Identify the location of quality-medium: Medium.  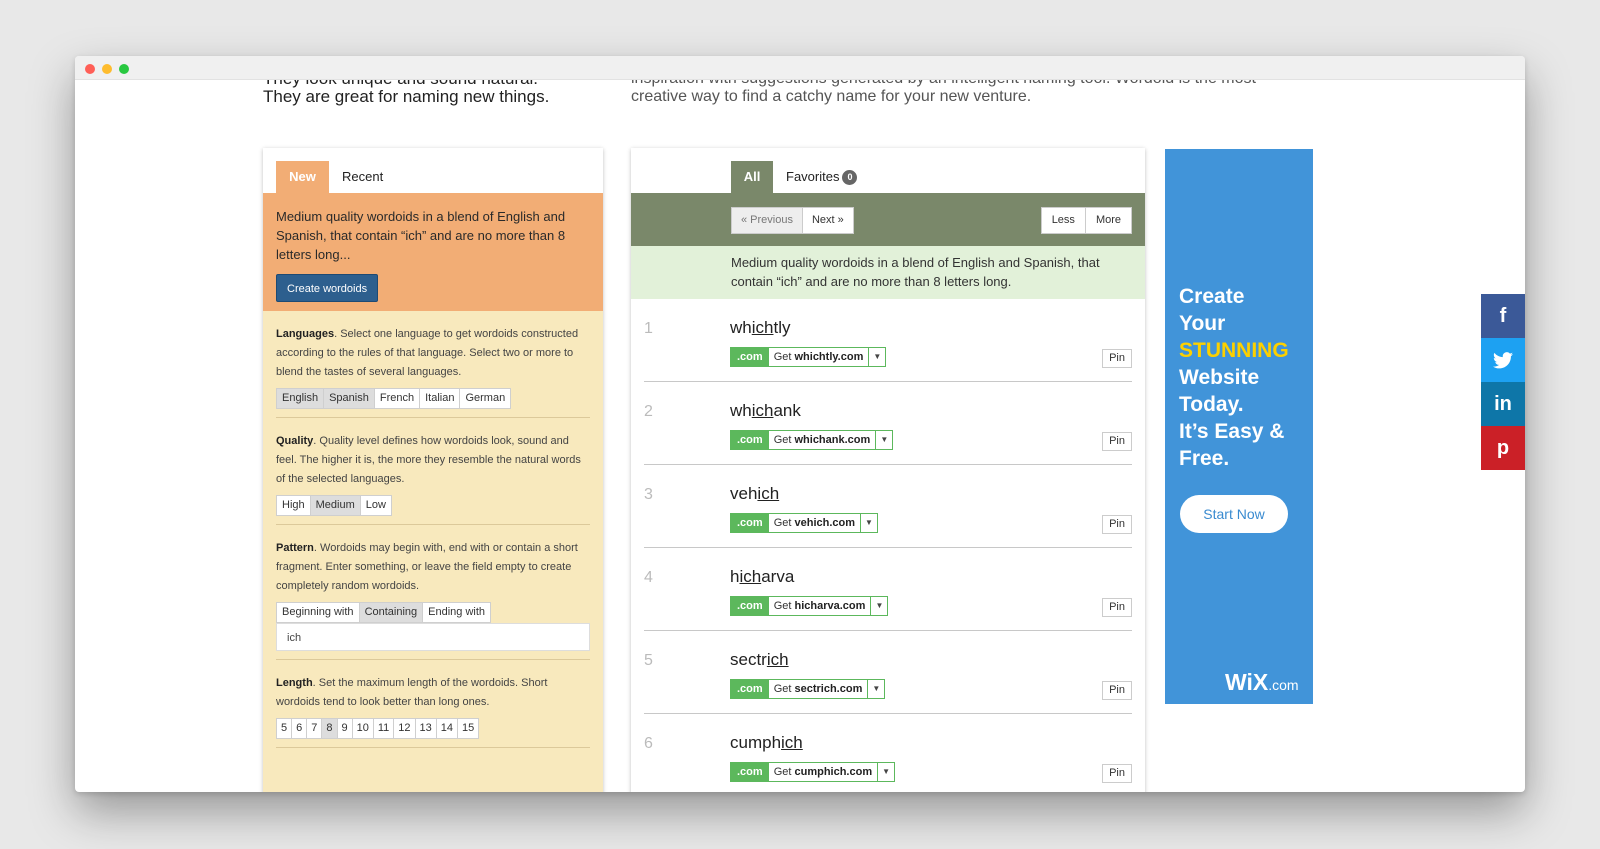
(335, 505).